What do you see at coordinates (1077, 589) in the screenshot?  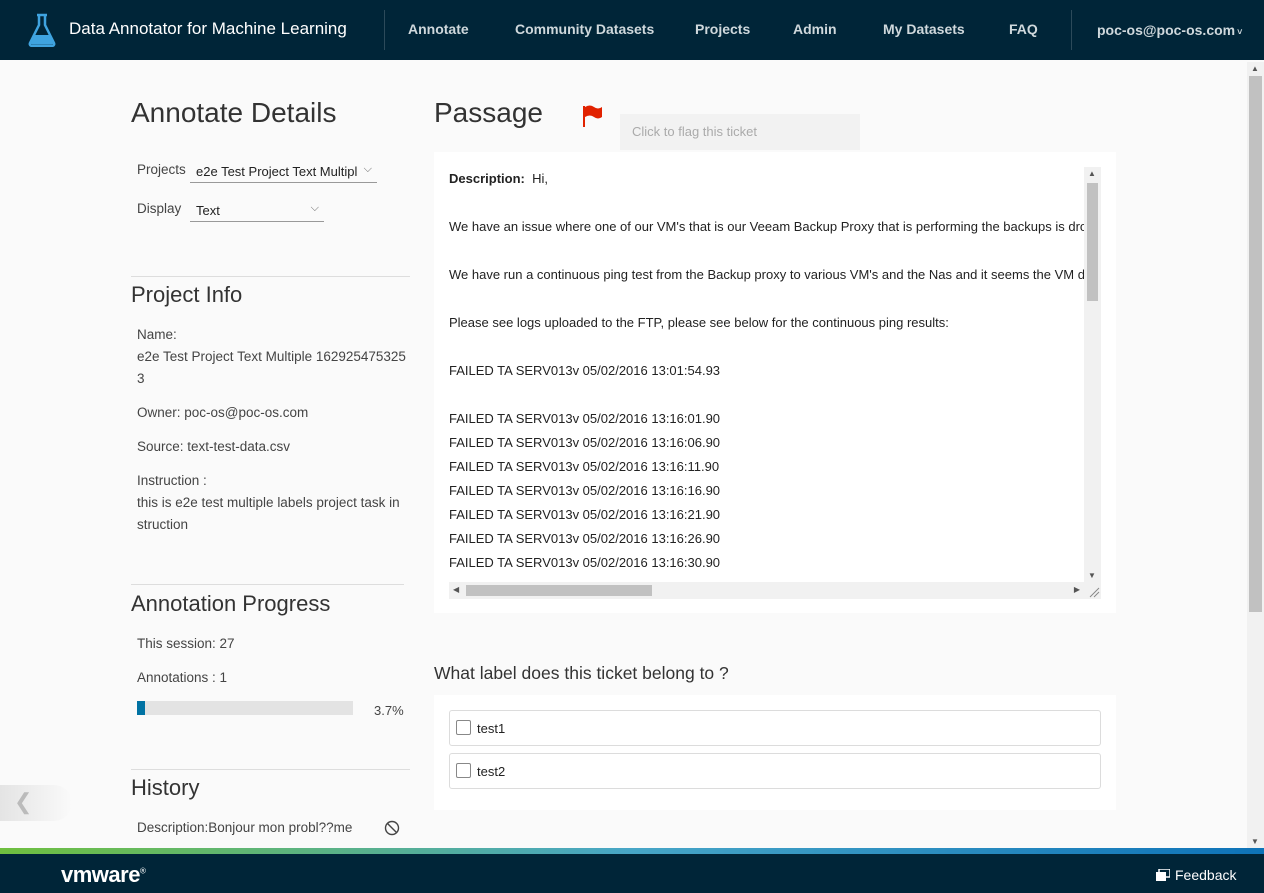 I see `scroll-right-icon: ▶` at bounding box center [1077, 589].